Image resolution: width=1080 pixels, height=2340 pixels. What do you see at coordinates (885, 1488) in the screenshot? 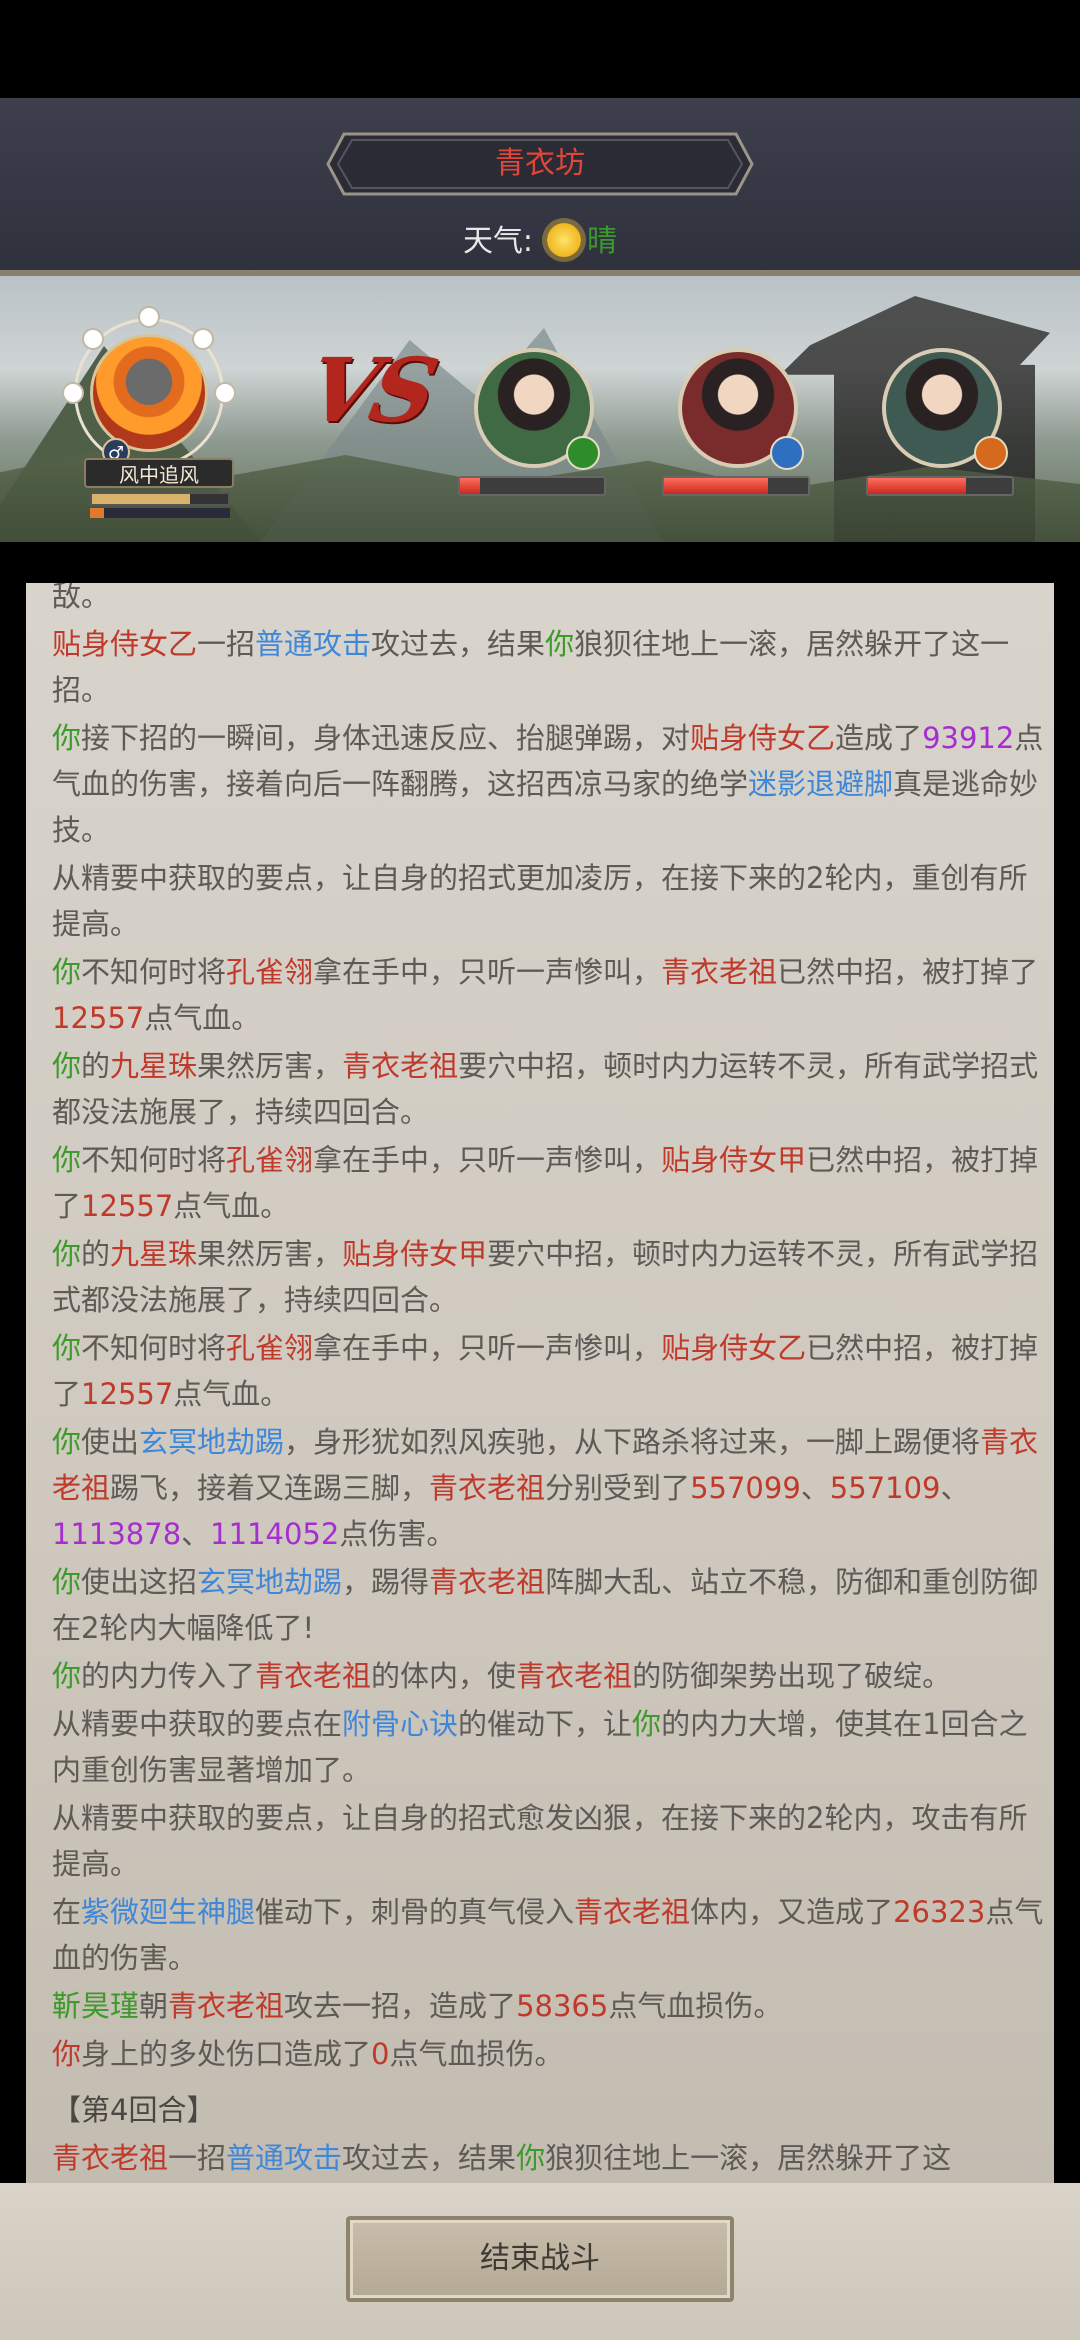
I see `log-text: 557109` at bounding box center [885, 1488].